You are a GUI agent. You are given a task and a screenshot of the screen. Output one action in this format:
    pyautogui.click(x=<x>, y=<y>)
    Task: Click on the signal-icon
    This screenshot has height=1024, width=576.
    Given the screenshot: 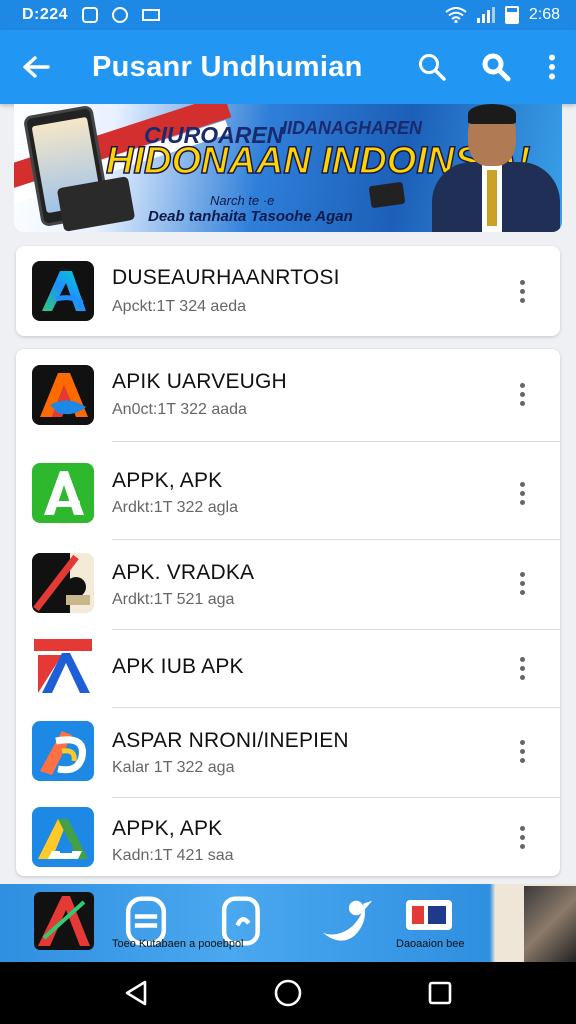 What is the action you would take?
    pyautogui.click(x=485, y=15)
    